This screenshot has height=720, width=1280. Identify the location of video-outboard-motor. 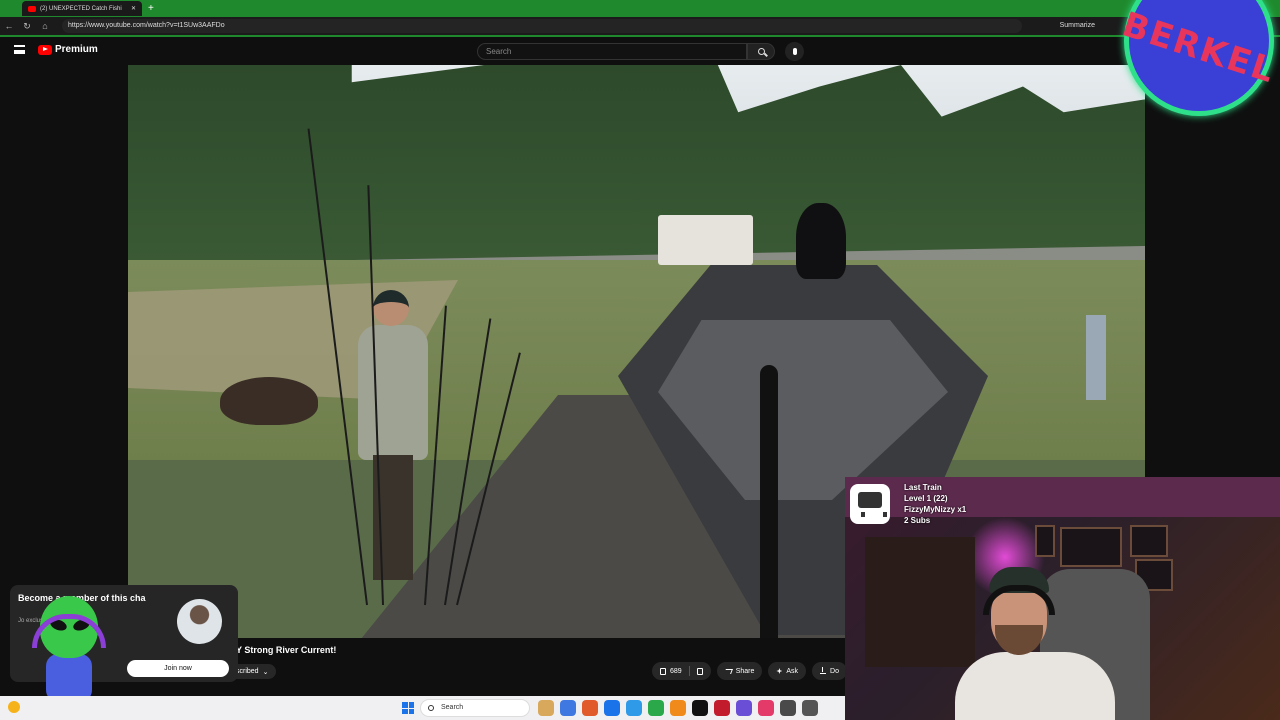
(821, 241).